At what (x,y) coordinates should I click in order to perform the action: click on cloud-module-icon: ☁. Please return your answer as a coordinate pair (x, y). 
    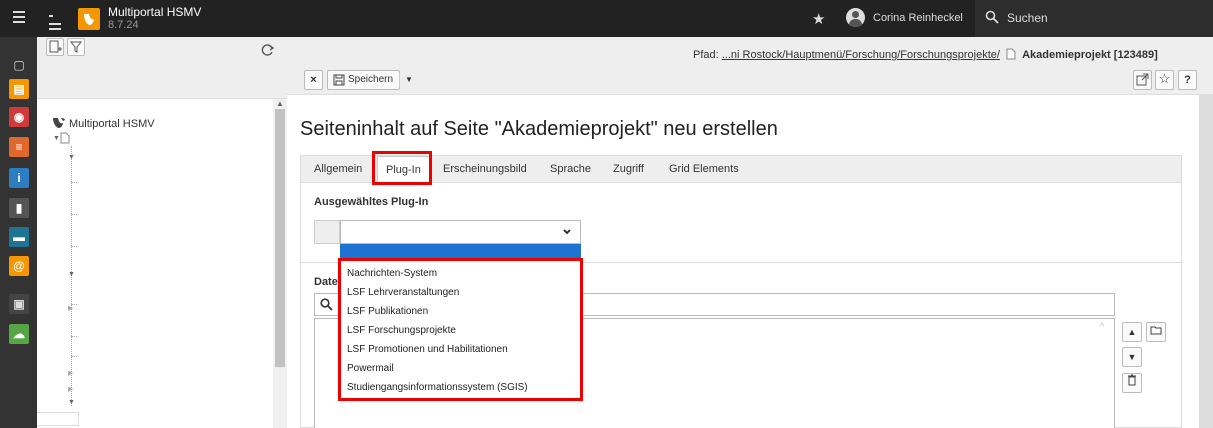
    Looking at the image, I should click on (19, 334).